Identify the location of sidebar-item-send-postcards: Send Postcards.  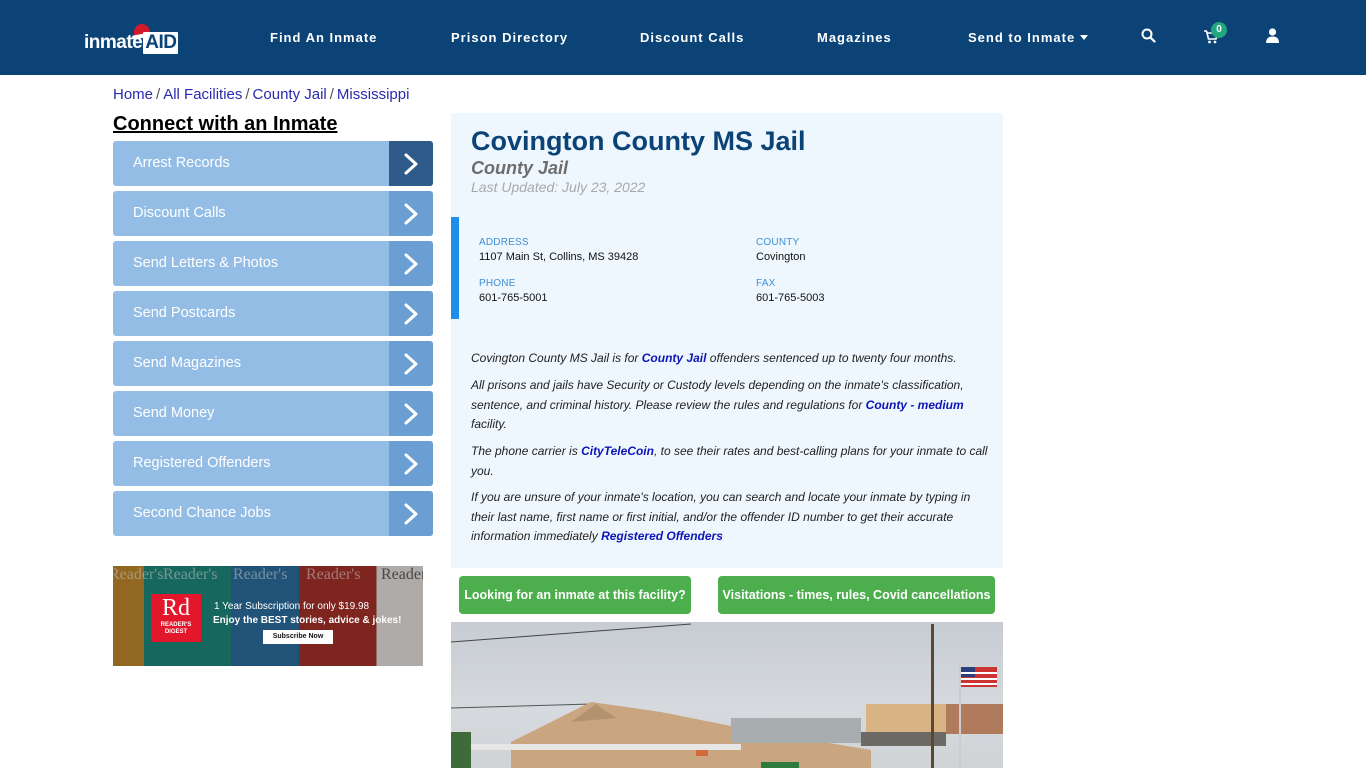
(273, 313).